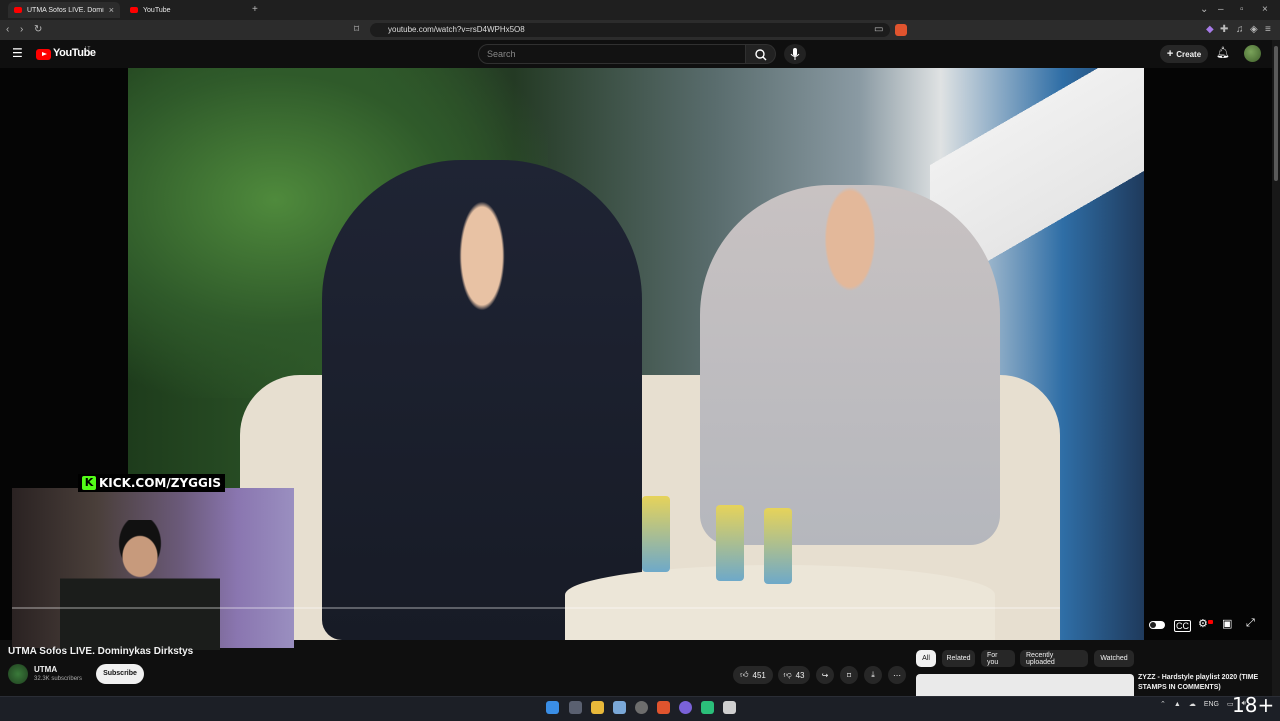  Describe the element at coordinates (1025, 685) in the screenshot. I see `recommendation-thumbnail` at that location.